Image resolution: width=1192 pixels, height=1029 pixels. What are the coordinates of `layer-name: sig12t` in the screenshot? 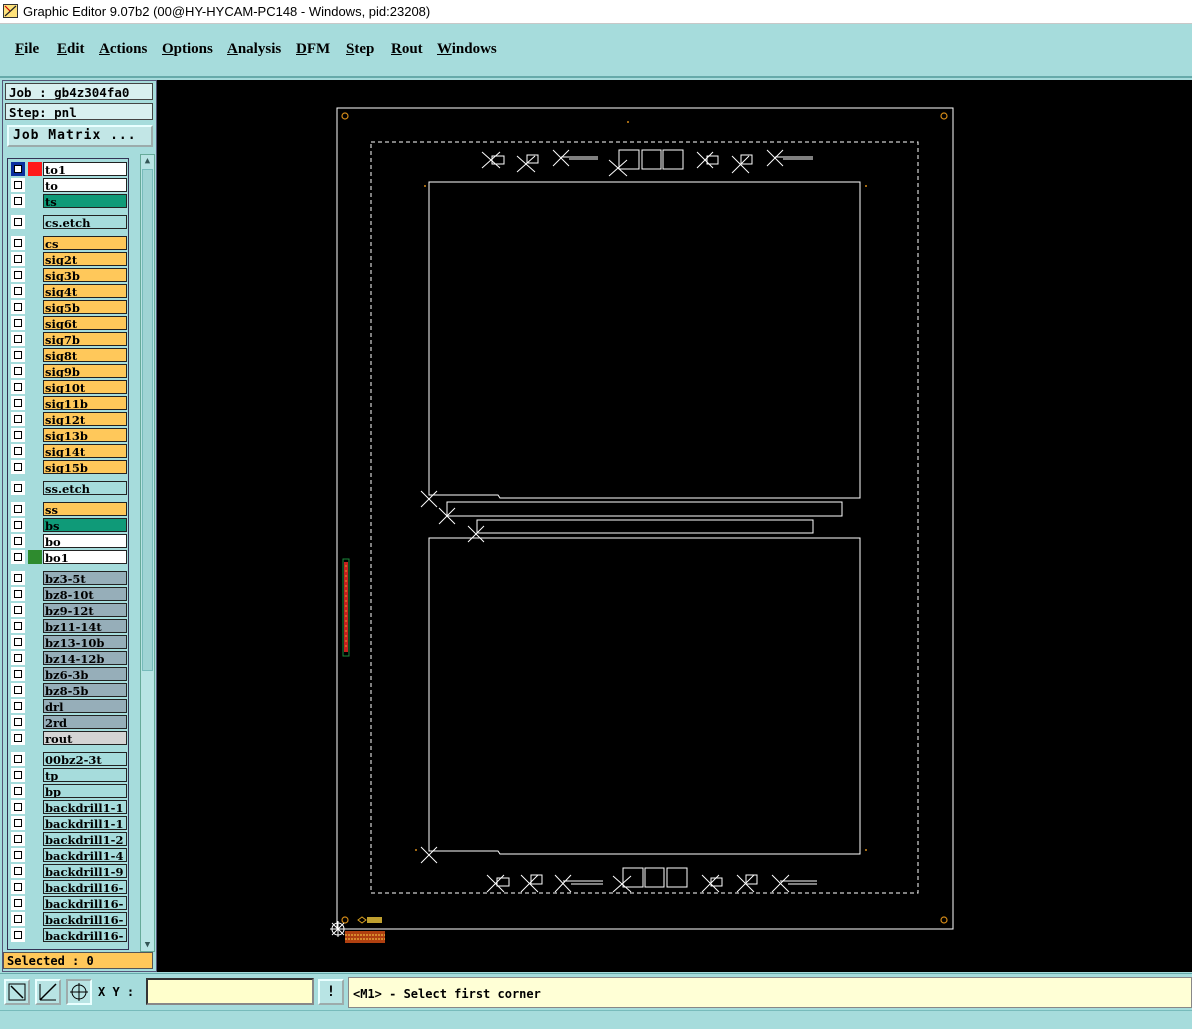 It's located at (85, 419).